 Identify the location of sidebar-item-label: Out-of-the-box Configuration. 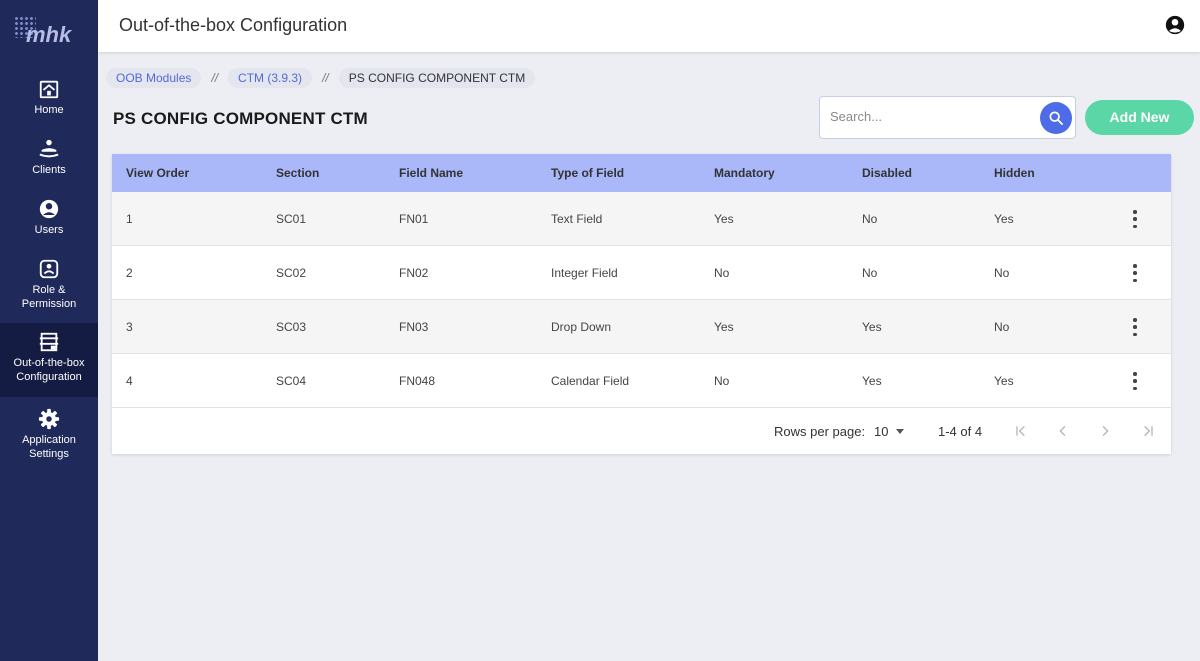
(49, 370).